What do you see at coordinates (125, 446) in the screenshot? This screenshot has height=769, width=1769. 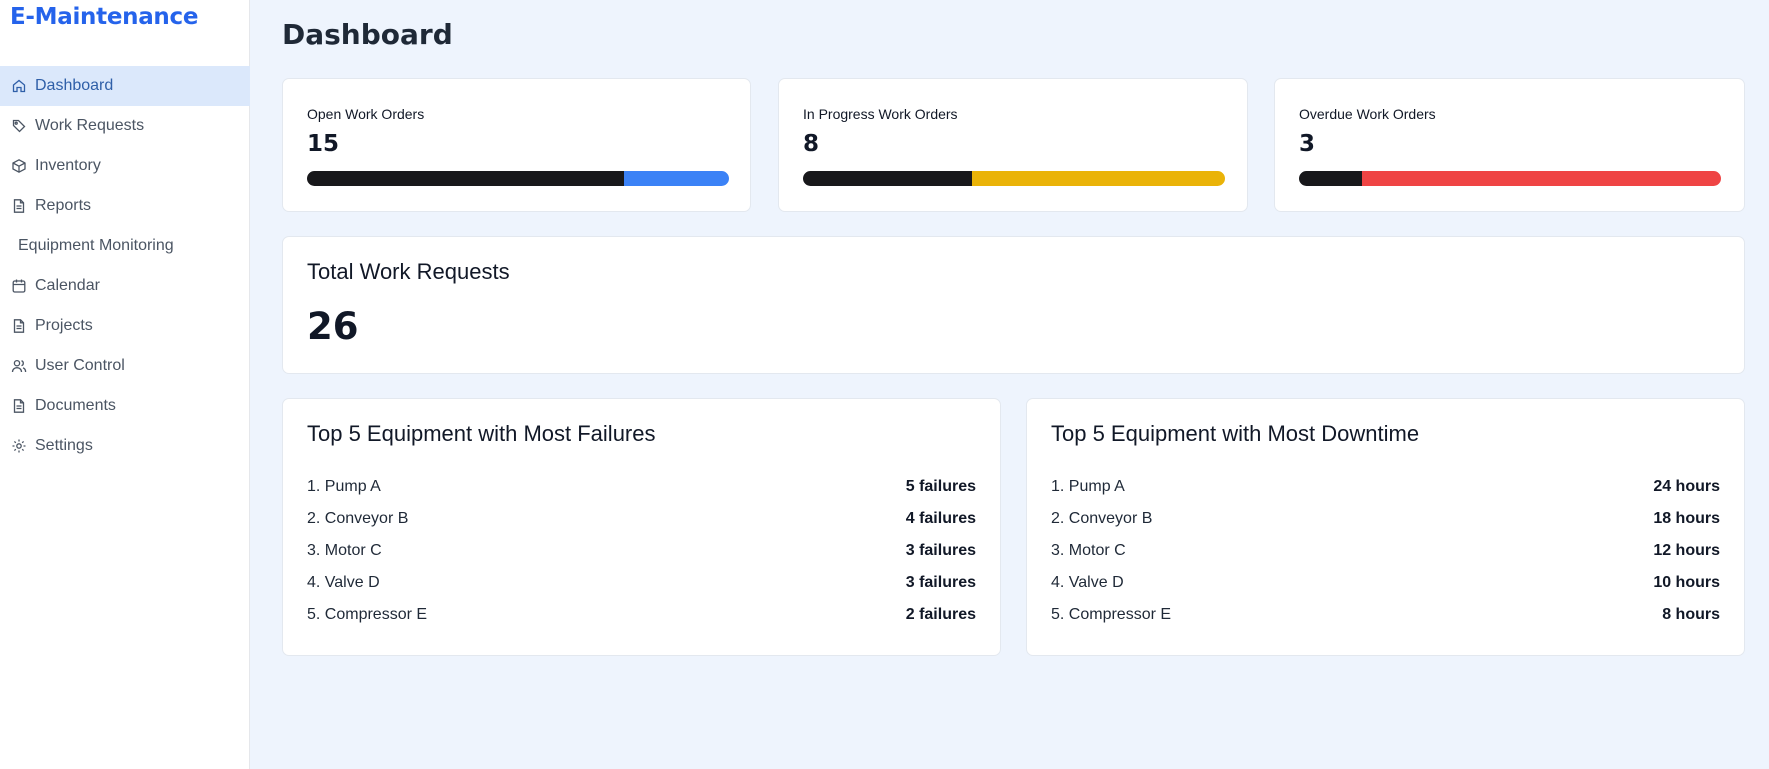 I see `sidebar-item-settings: Settings` at bounding box center [125, 446].